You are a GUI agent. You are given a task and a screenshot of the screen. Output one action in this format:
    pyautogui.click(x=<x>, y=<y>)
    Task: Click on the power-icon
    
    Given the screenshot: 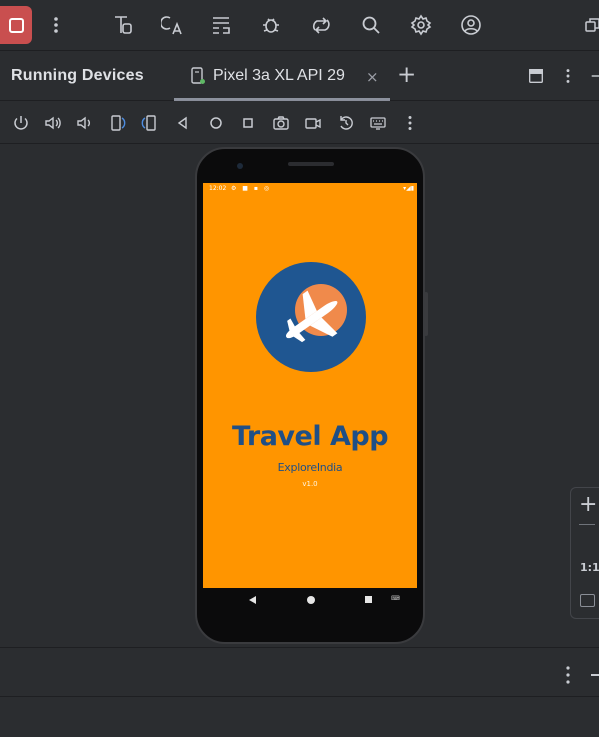 What is the action you would take?
    pyautogui.click(x=21, y=123)
    